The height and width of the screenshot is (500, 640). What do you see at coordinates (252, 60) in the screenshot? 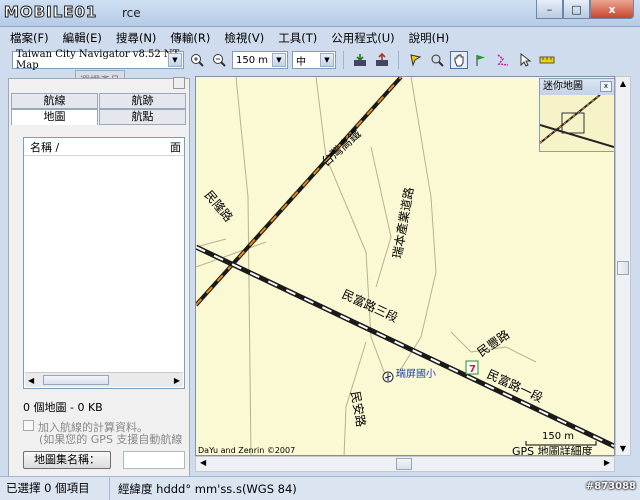
I see `zoom-scale-value: 150 m` at bounding box center [252, 60].